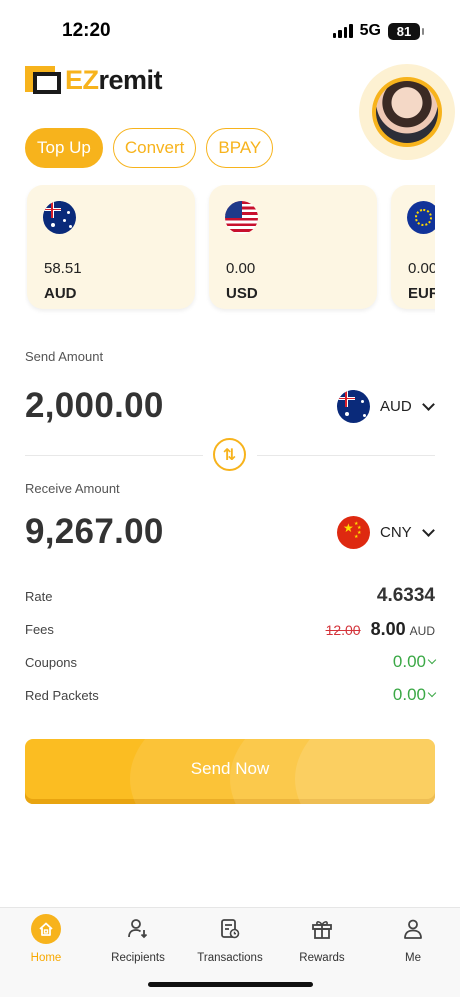  I want to click on nav-transactions: Transactions, so click(230, 939).